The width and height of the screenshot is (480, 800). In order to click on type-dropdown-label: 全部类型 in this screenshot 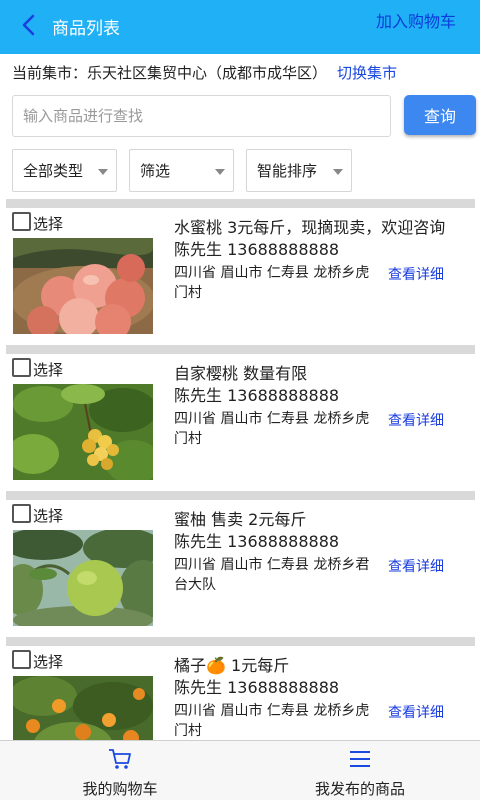, I will do `click(53, 171)`.